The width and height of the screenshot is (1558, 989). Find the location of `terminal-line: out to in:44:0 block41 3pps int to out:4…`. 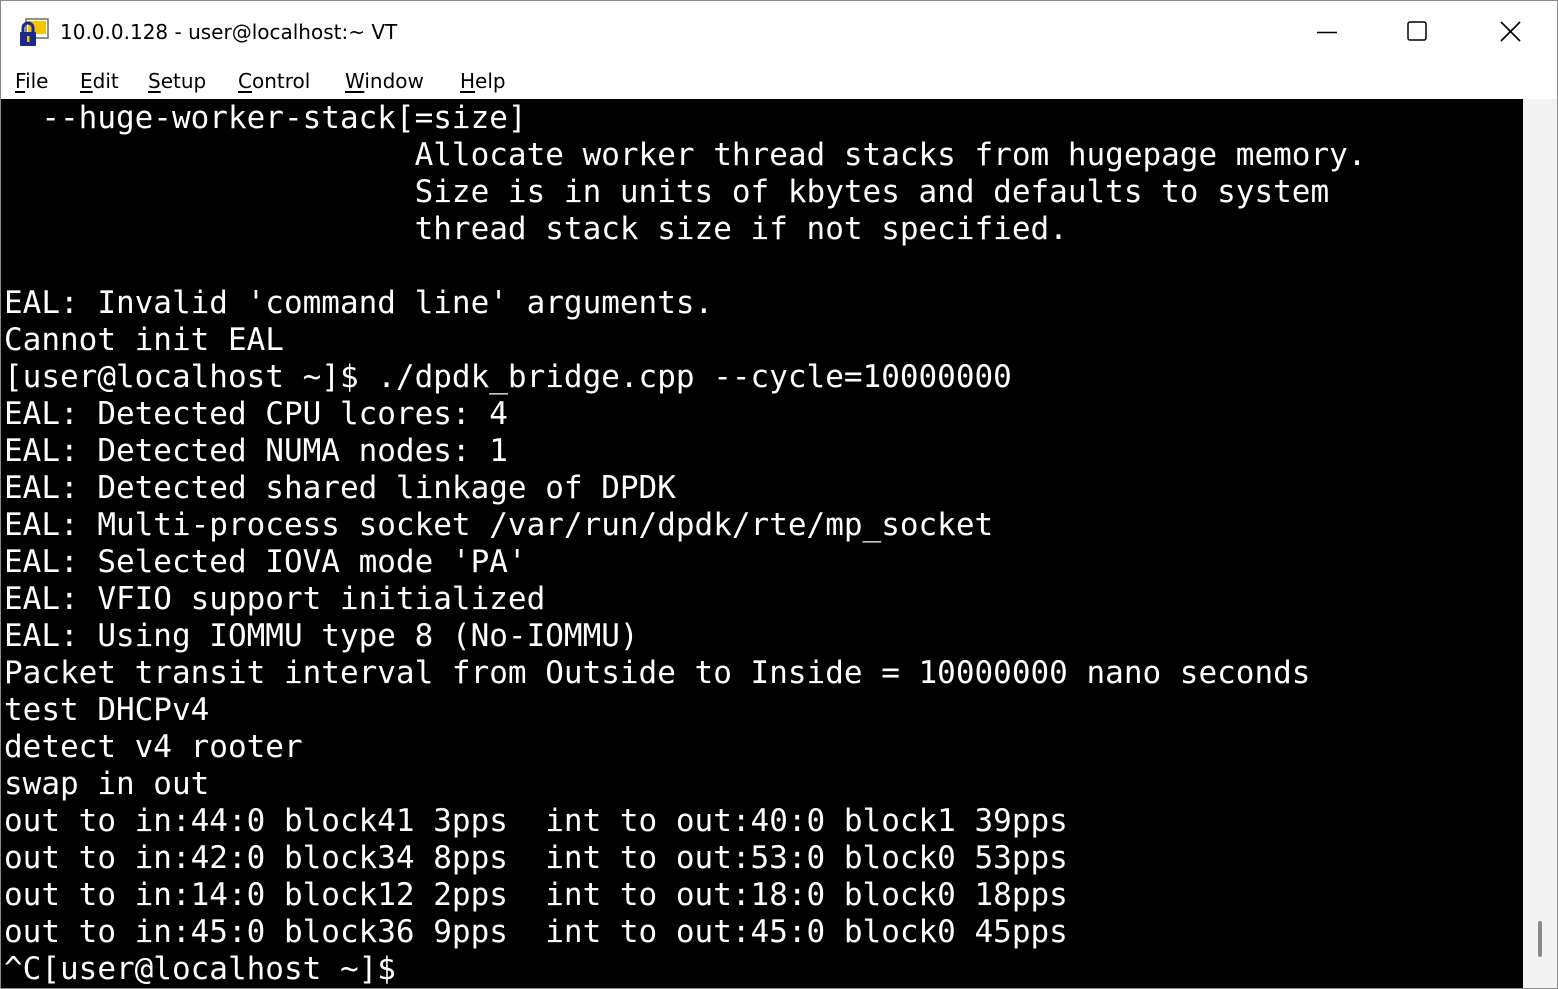

terminal-line: out to in:44:0 block41 3pps int to out:4… is located at coordinates (536, 821).